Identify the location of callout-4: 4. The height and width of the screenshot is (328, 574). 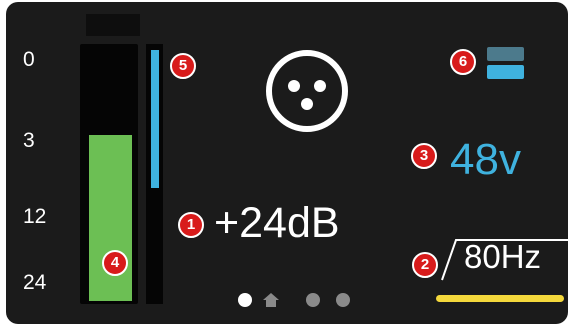
(115, 263).